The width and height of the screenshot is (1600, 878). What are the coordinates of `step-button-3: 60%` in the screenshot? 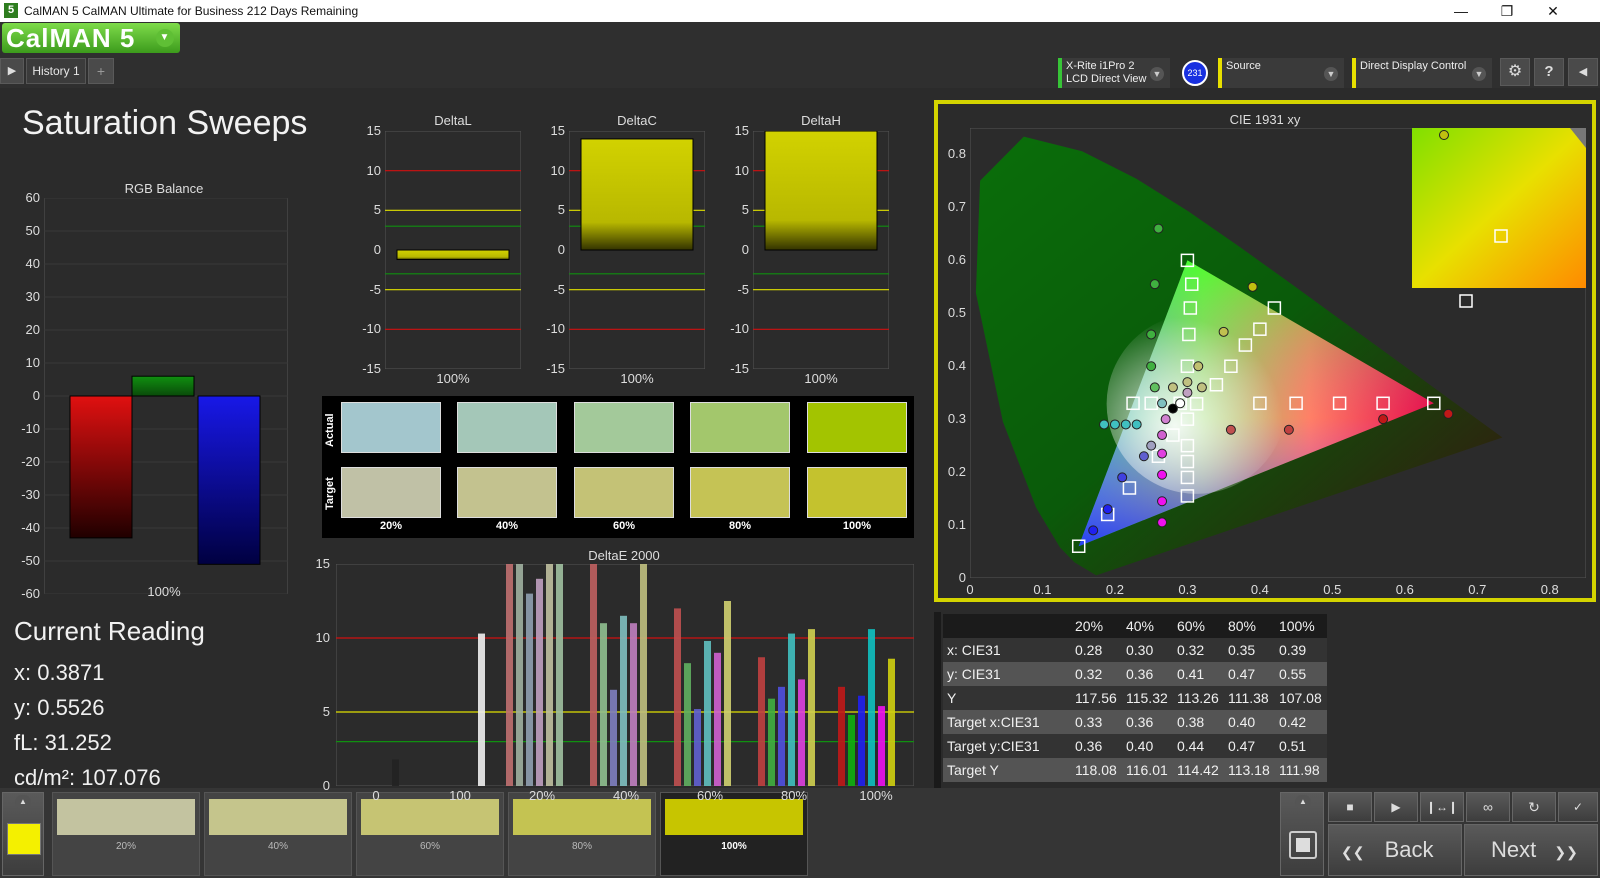 It's located at (430, 834).